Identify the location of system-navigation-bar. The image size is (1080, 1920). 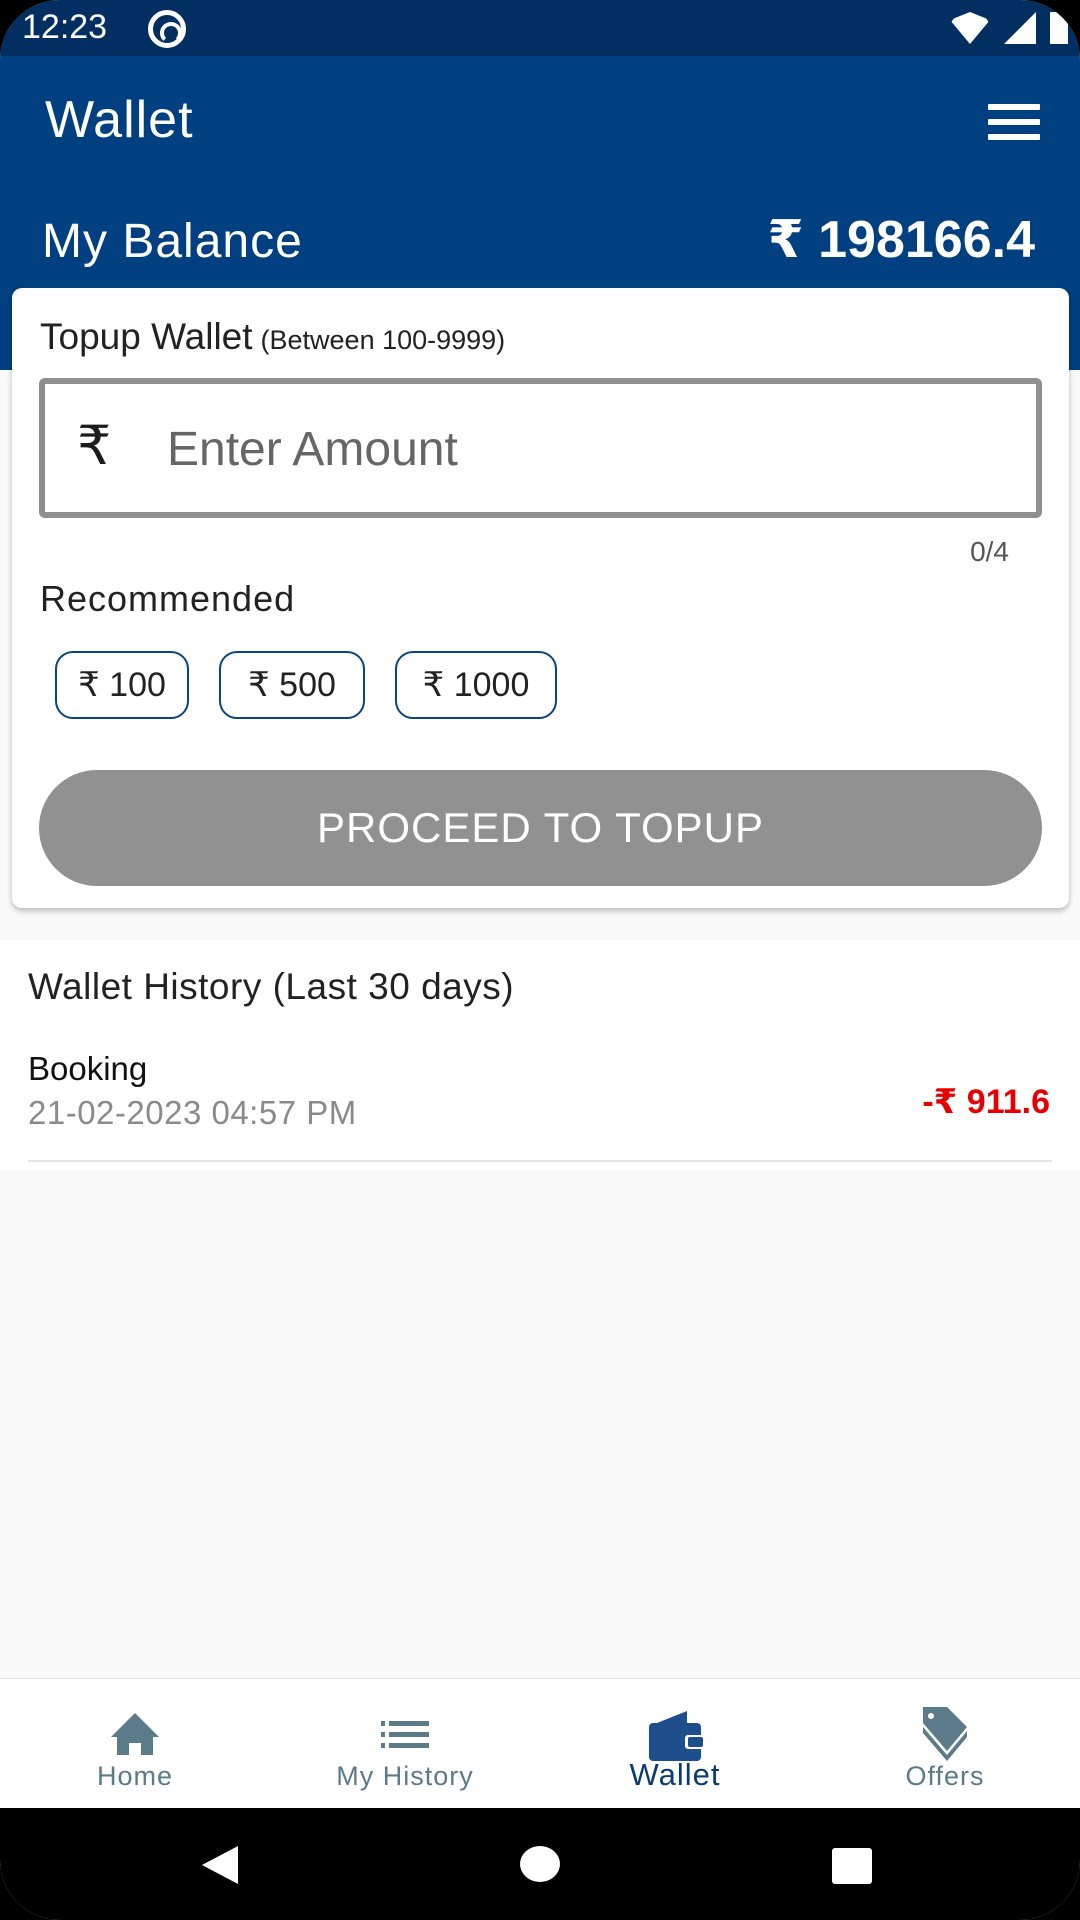
(540, 1864).